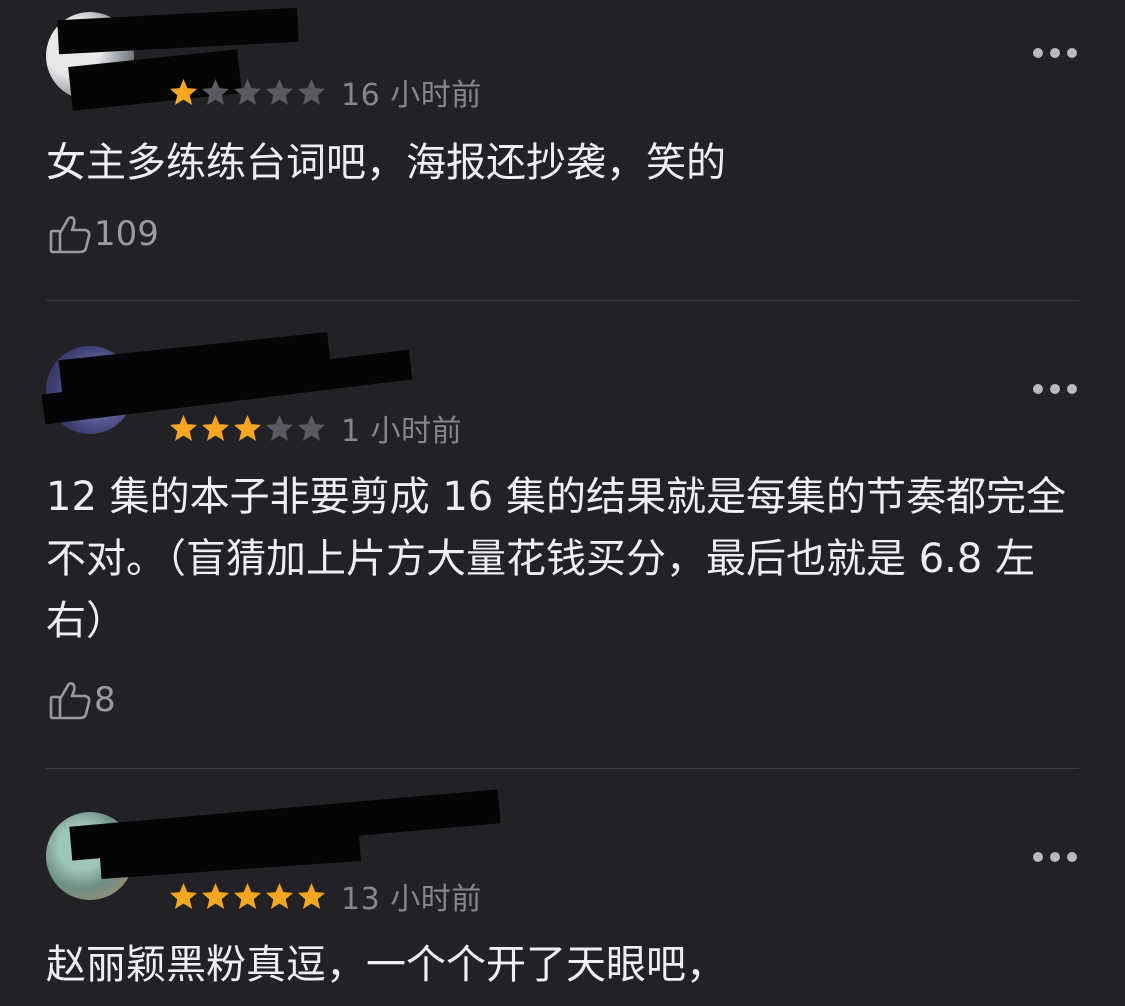  Describe the element at coordinates (386, 163) in the screenshot. I see `review-text: 女主多练练台词吧，海报还抄袭，笑的` at that location.